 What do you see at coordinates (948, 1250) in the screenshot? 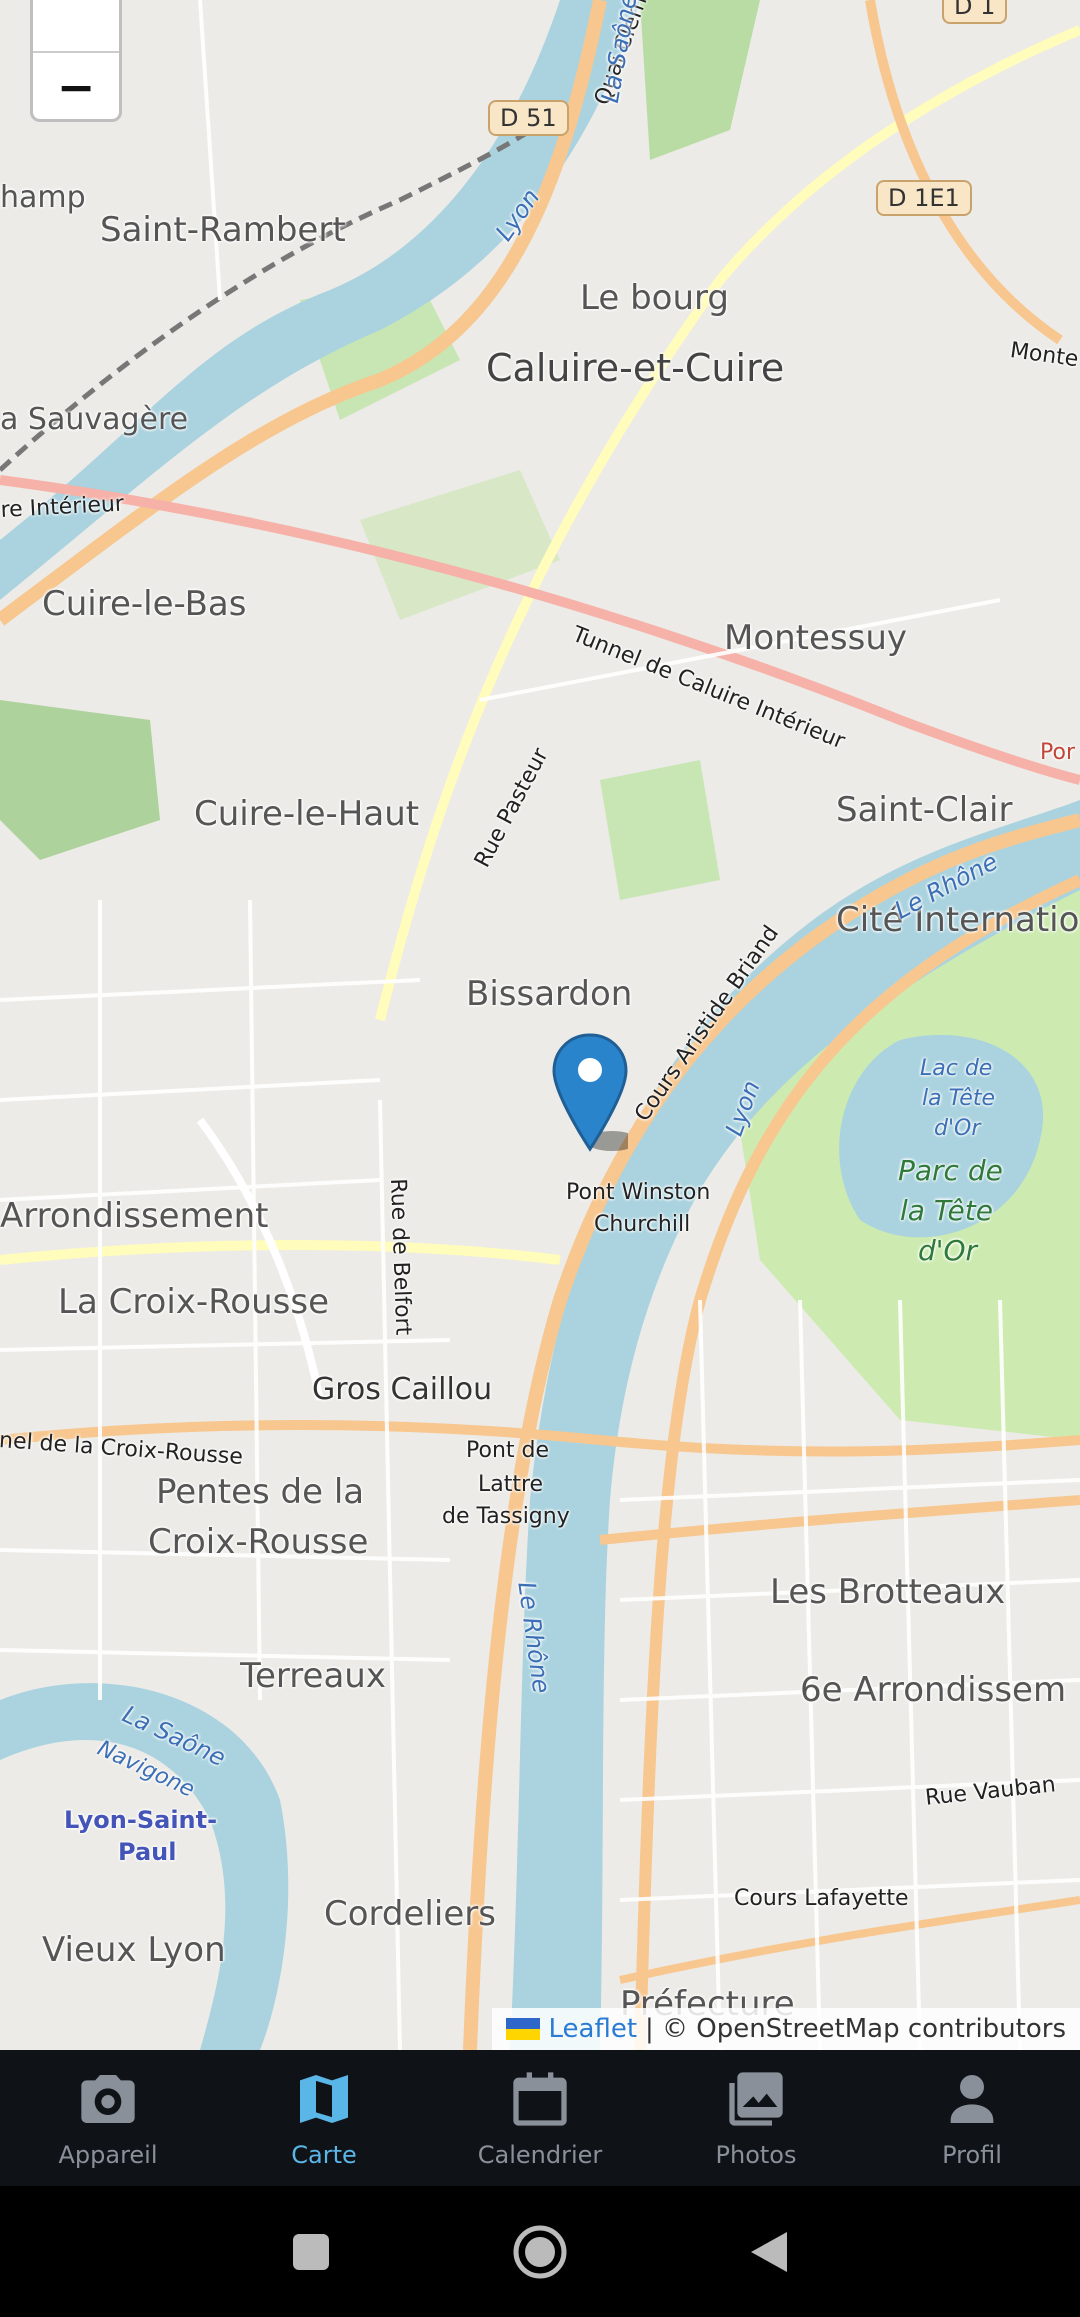
I see `park-label: d'Or` at bounding box center [948, 1250].